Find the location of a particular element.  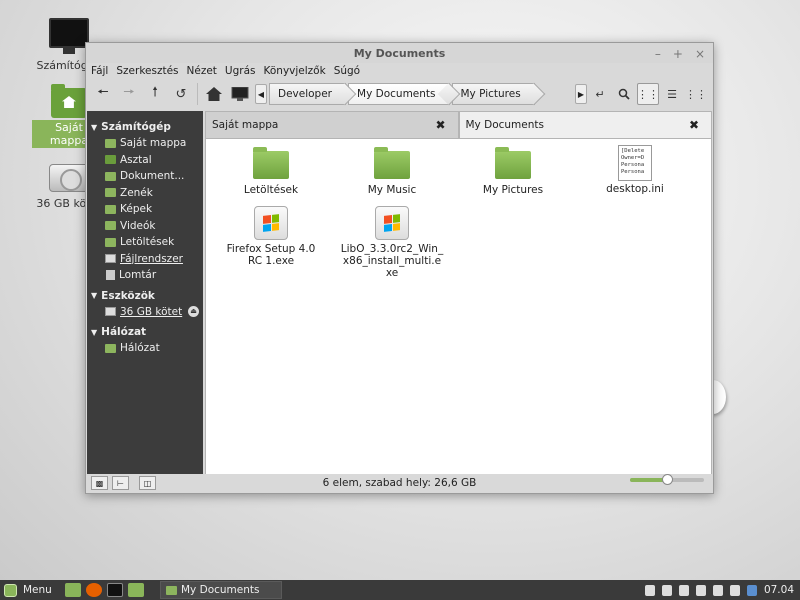

show-places-button: ▩ is located at coordinates (99, 483).